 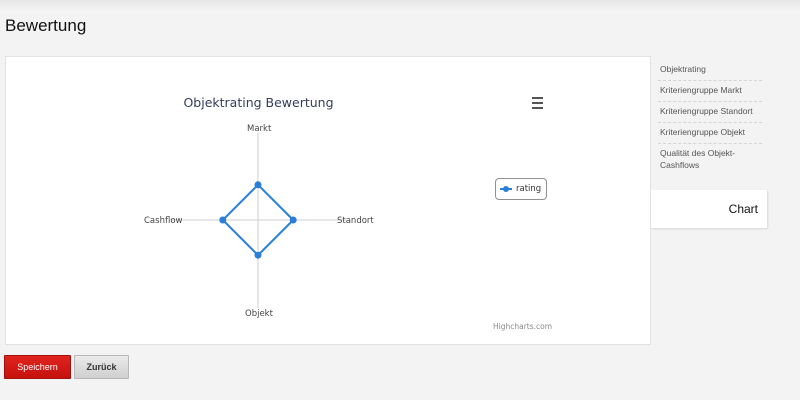 I want to click on axis-label-markt: Markt, so click(x=259, y=129).